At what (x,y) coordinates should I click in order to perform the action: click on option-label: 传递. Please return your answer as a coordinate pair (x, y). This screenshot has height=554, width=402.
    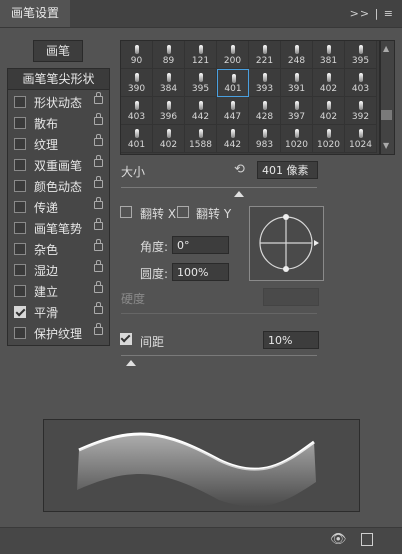
    Looking at the image, I should click on (46, 208).